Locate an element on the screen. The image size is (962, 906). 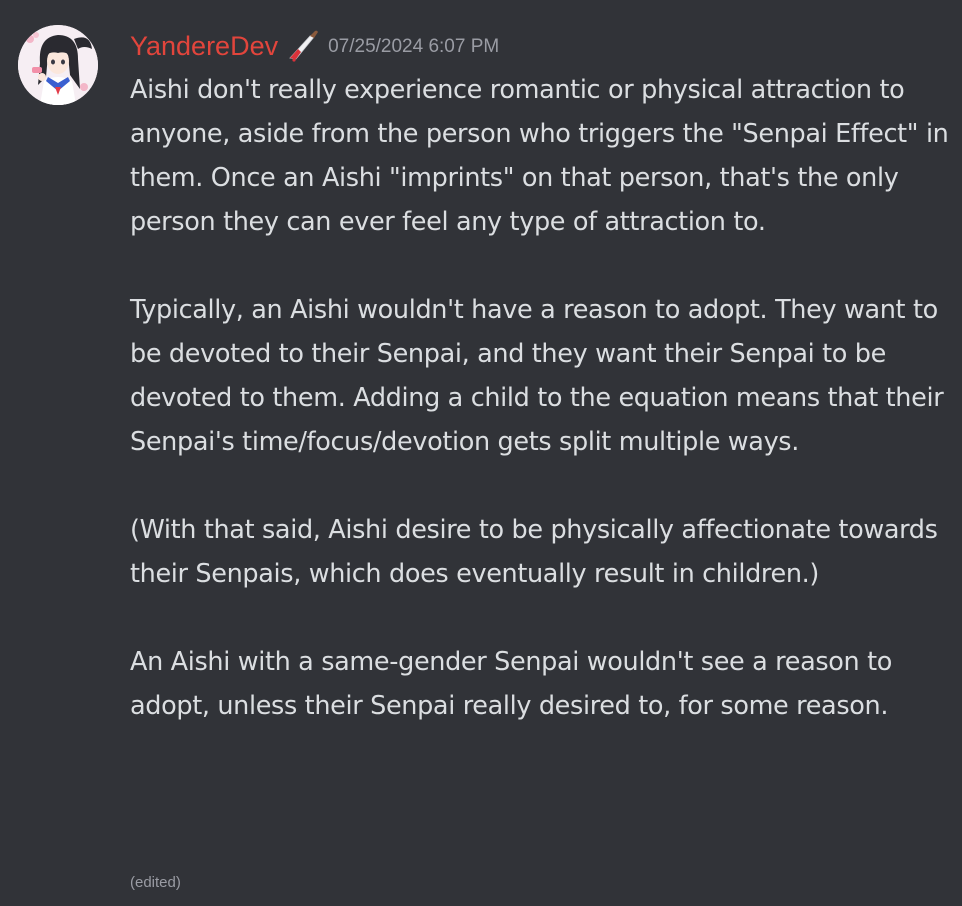
avatar is located at coordinates (58, 65).